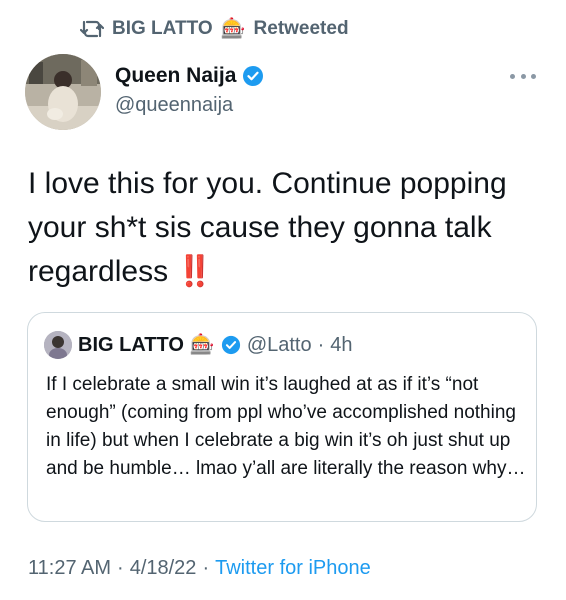  What do you see at coordinates (279, 344) in the screenshot?
I see `quote-author-handle: @Latto` at bounding box center [279, 344].